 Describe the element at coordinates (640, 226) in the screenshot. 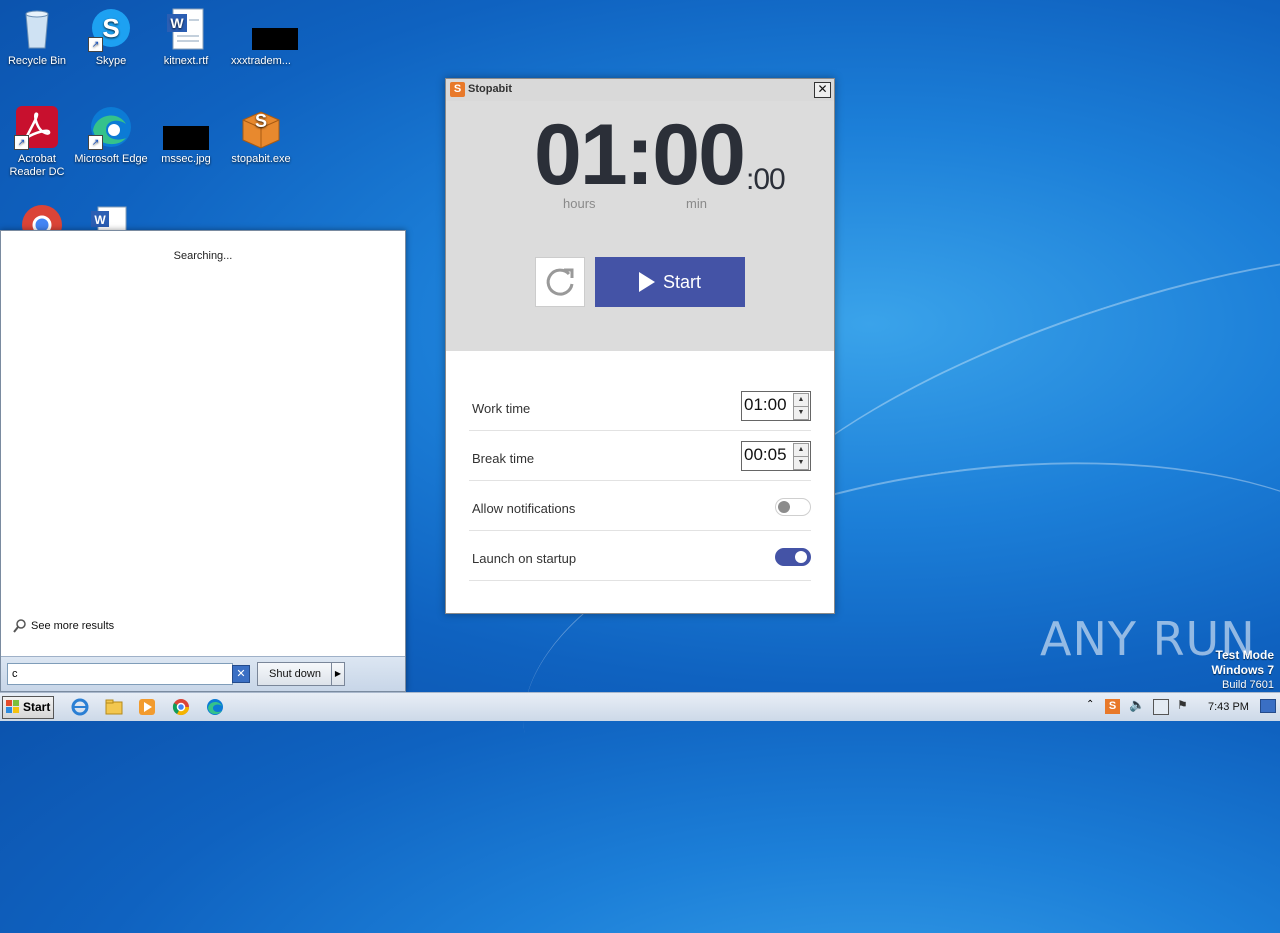

I see `timer-panel: 01:00 :00 hours min Start` at that location.